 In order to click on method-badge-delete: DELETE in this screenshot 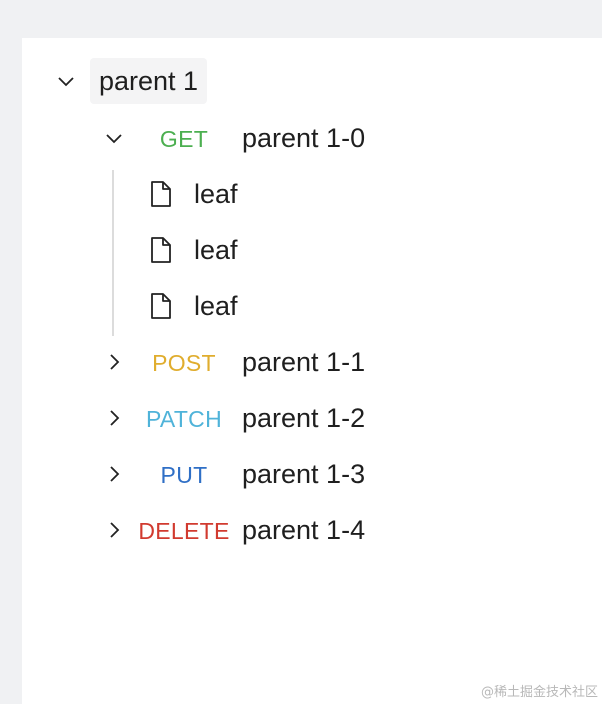, I will do `click(184, 531)`.